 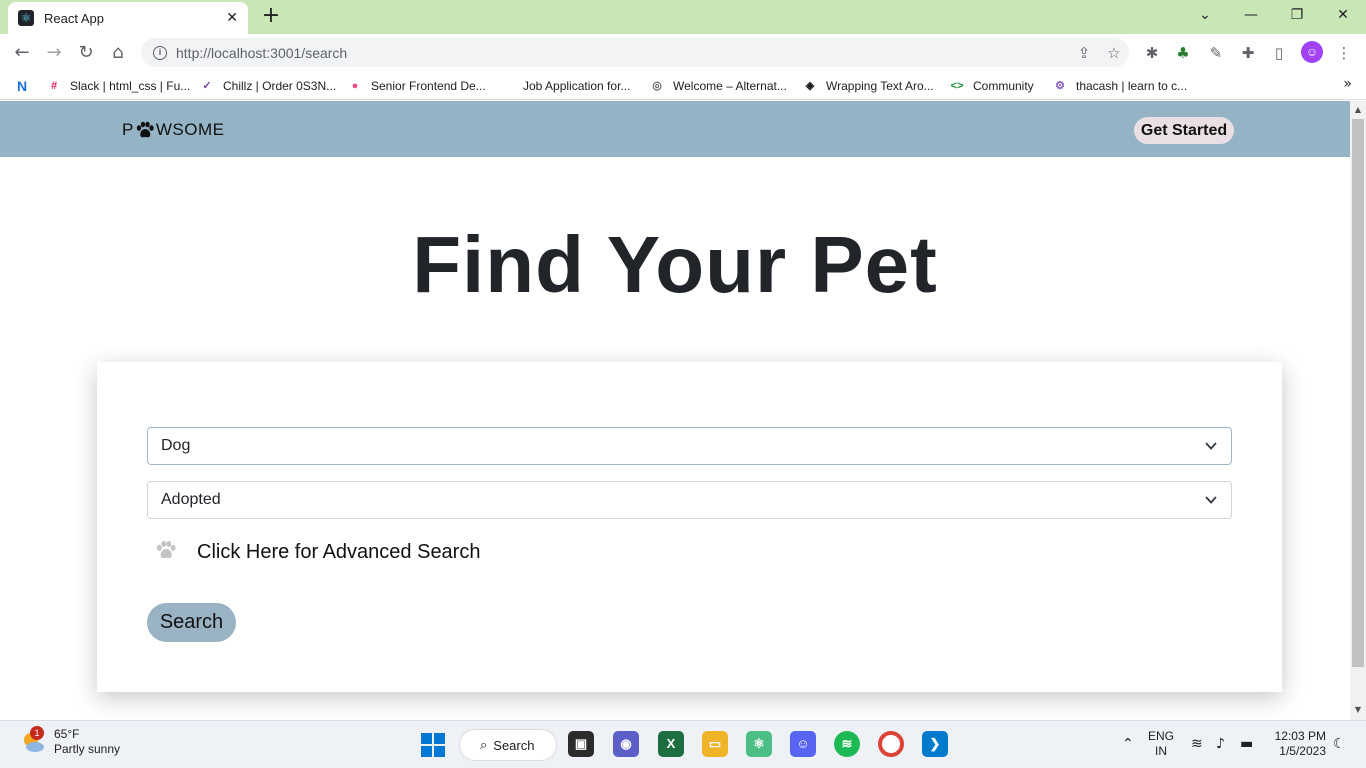 I want to click on weather-widget: 1 65°F Partly sunny, so click(x=70, y=741).